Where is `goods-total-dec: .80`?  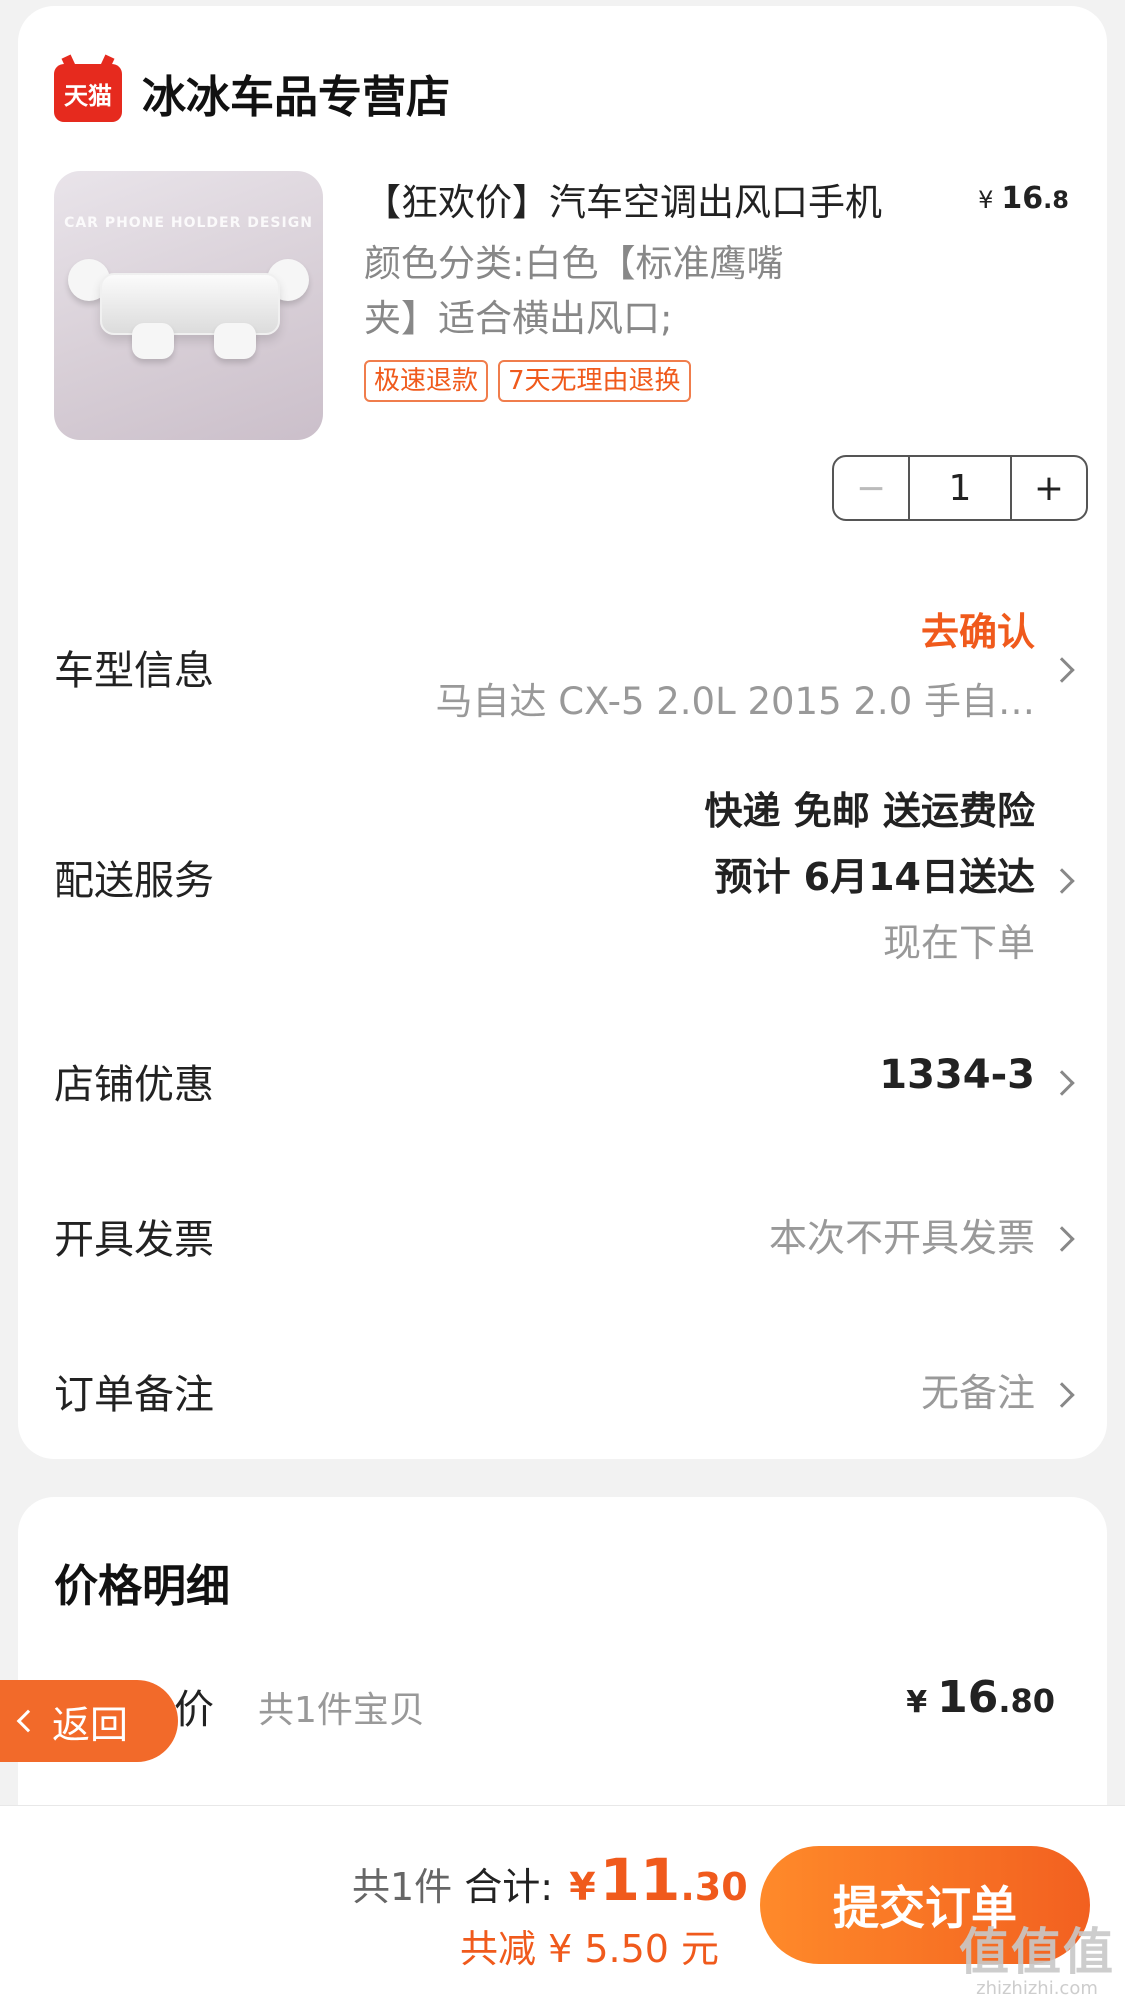
goods-total-dec: .80 is located at coordinates (1026, 1701).